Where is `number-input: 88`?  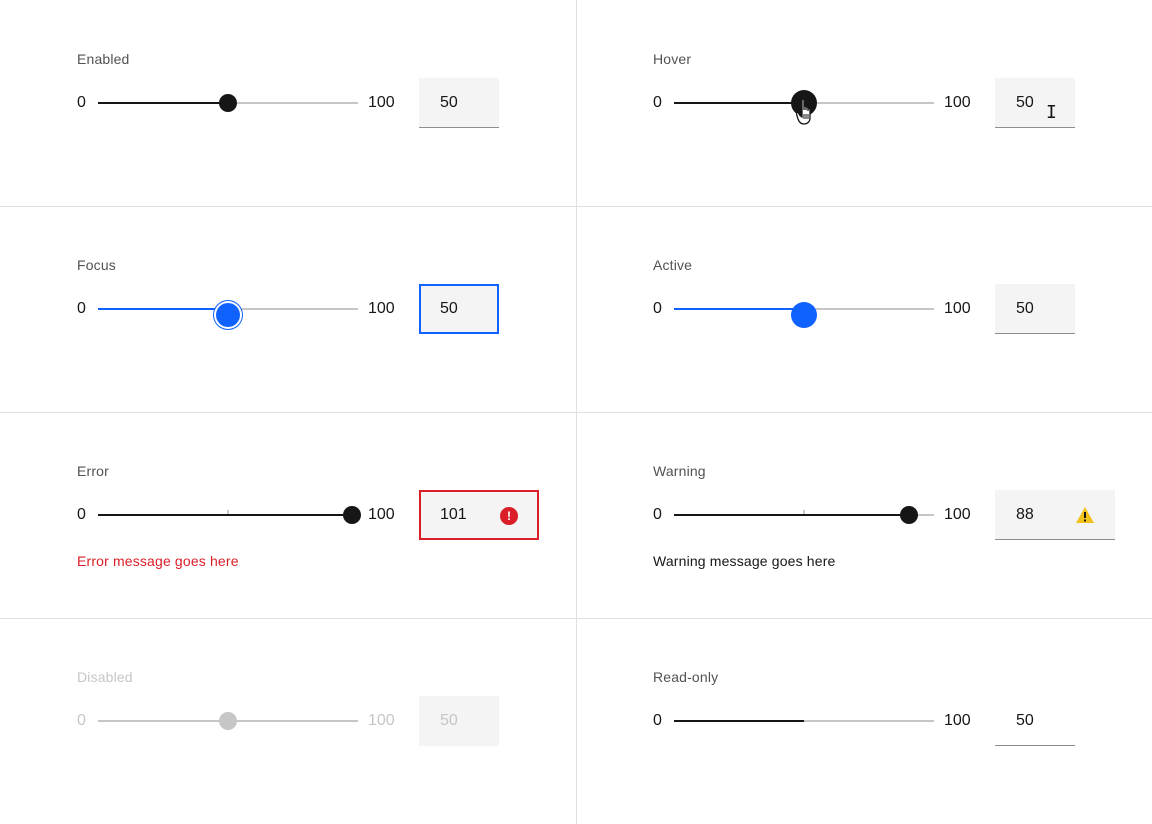
number-input: 88 is located at coordinates (1055, 515).